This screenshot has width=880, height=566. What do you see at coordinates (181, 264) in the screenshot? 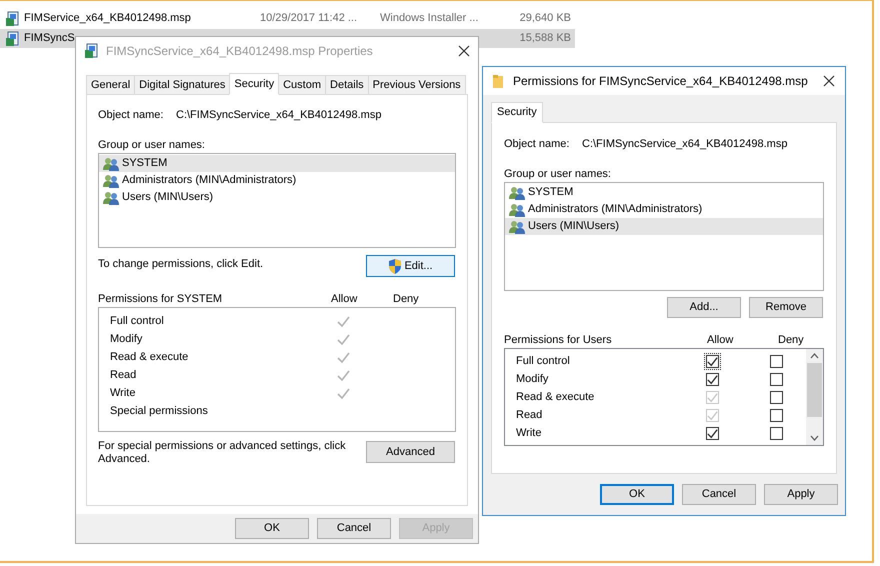
I see `change-hint: To change permissions, click Edit.` at bounding box center [181, 264].